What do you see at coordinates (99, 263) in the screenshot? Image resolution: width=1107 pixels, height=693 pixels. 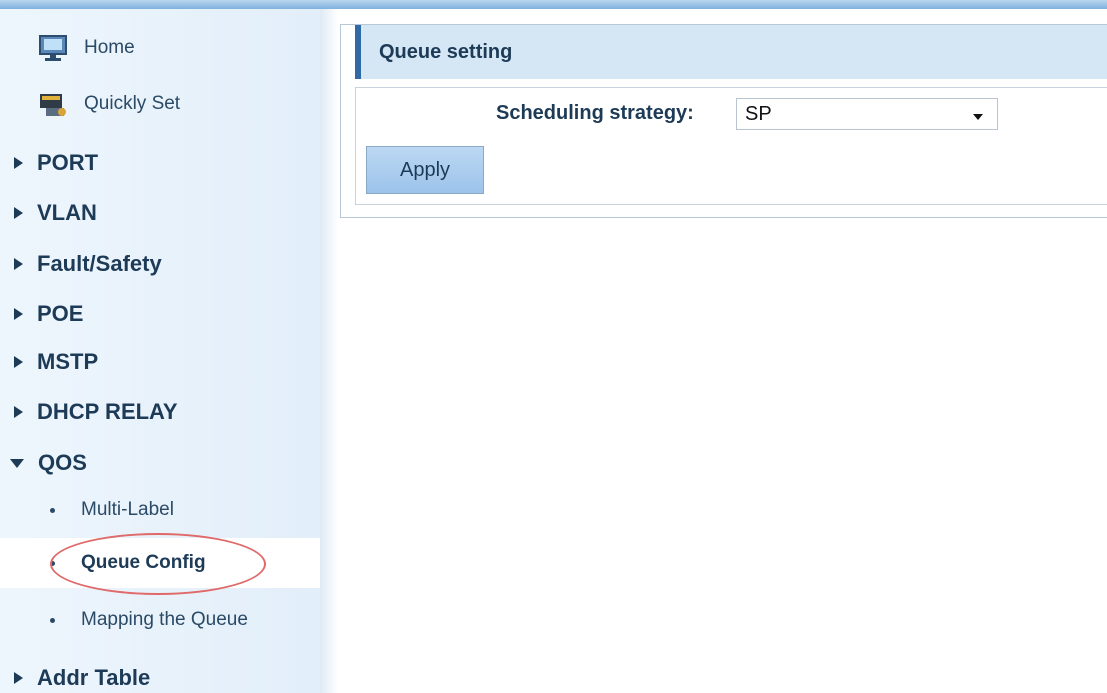 I see `sidebar-group-label: Fault/Safety` at bounding box center [99, 263].